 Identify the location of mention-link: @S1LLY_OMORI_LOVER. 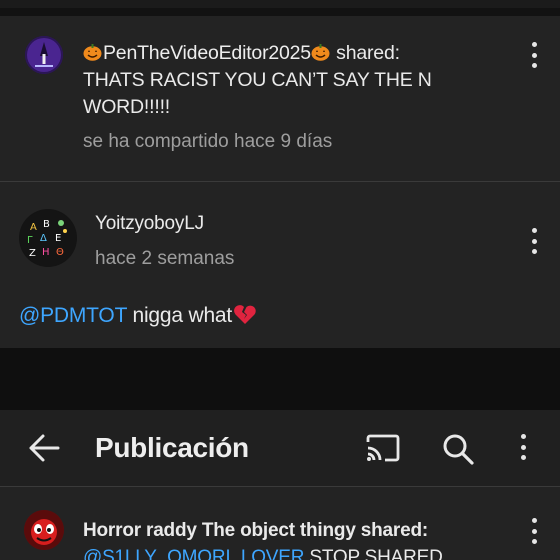
(193, 553).